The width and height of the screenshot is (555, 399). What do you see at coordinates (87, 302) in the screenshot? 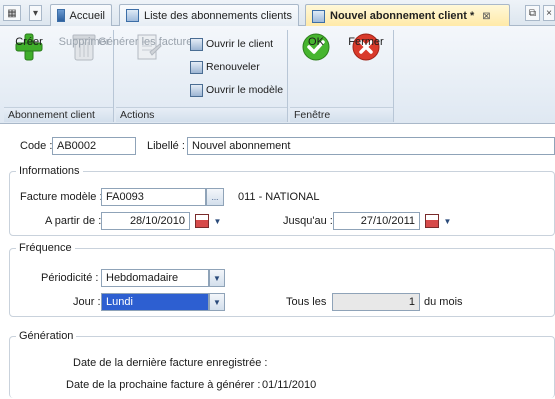
I see `jour-label: Jour :` at bounding box center [87, 302].